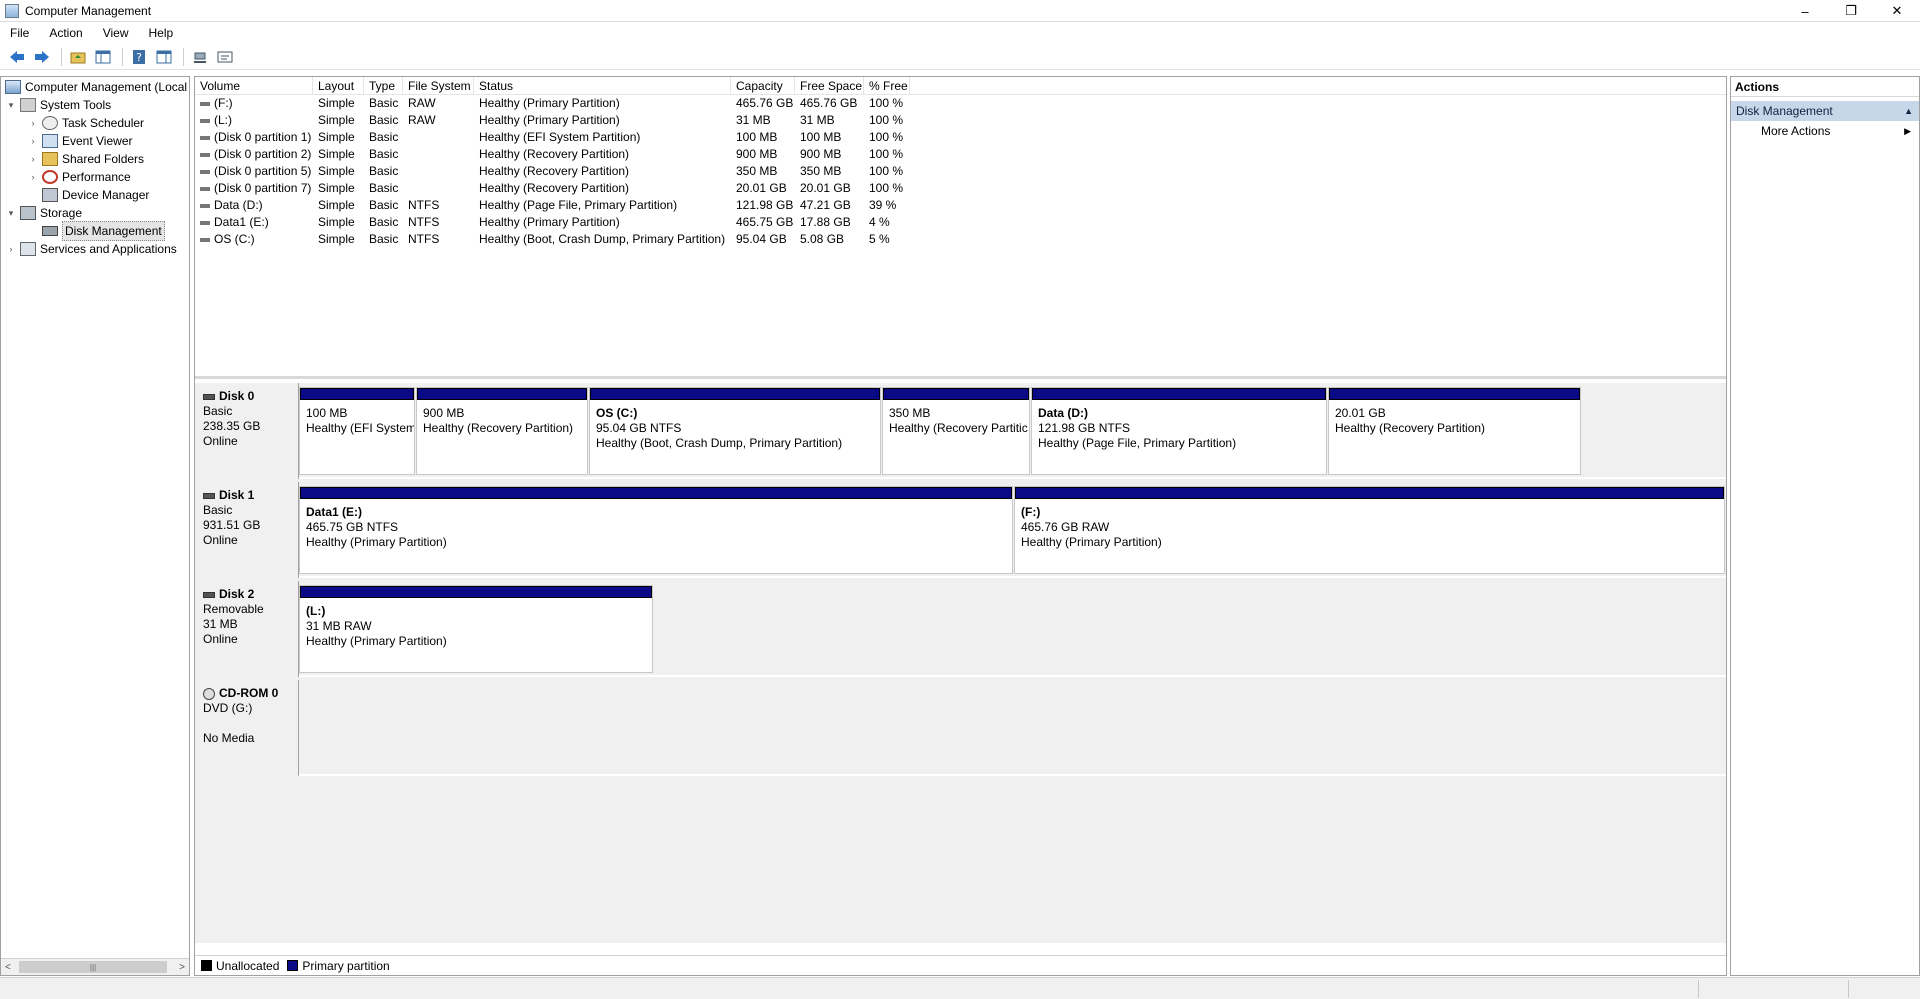  Describe the element at coordinates (956, 431) in the screenshot. I see `partition-block: 350 MB Healthy (Recovery Partitic` at that location.